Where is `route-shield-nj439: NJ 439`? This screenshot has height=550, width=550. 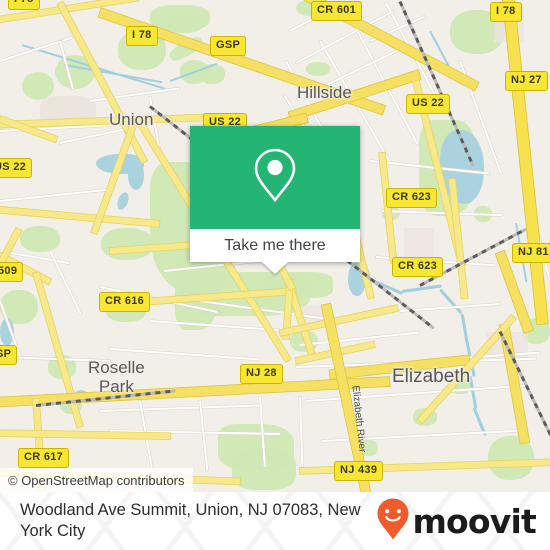
route-shield-nj439: NJ 439 is located at coordinates (359, 471).